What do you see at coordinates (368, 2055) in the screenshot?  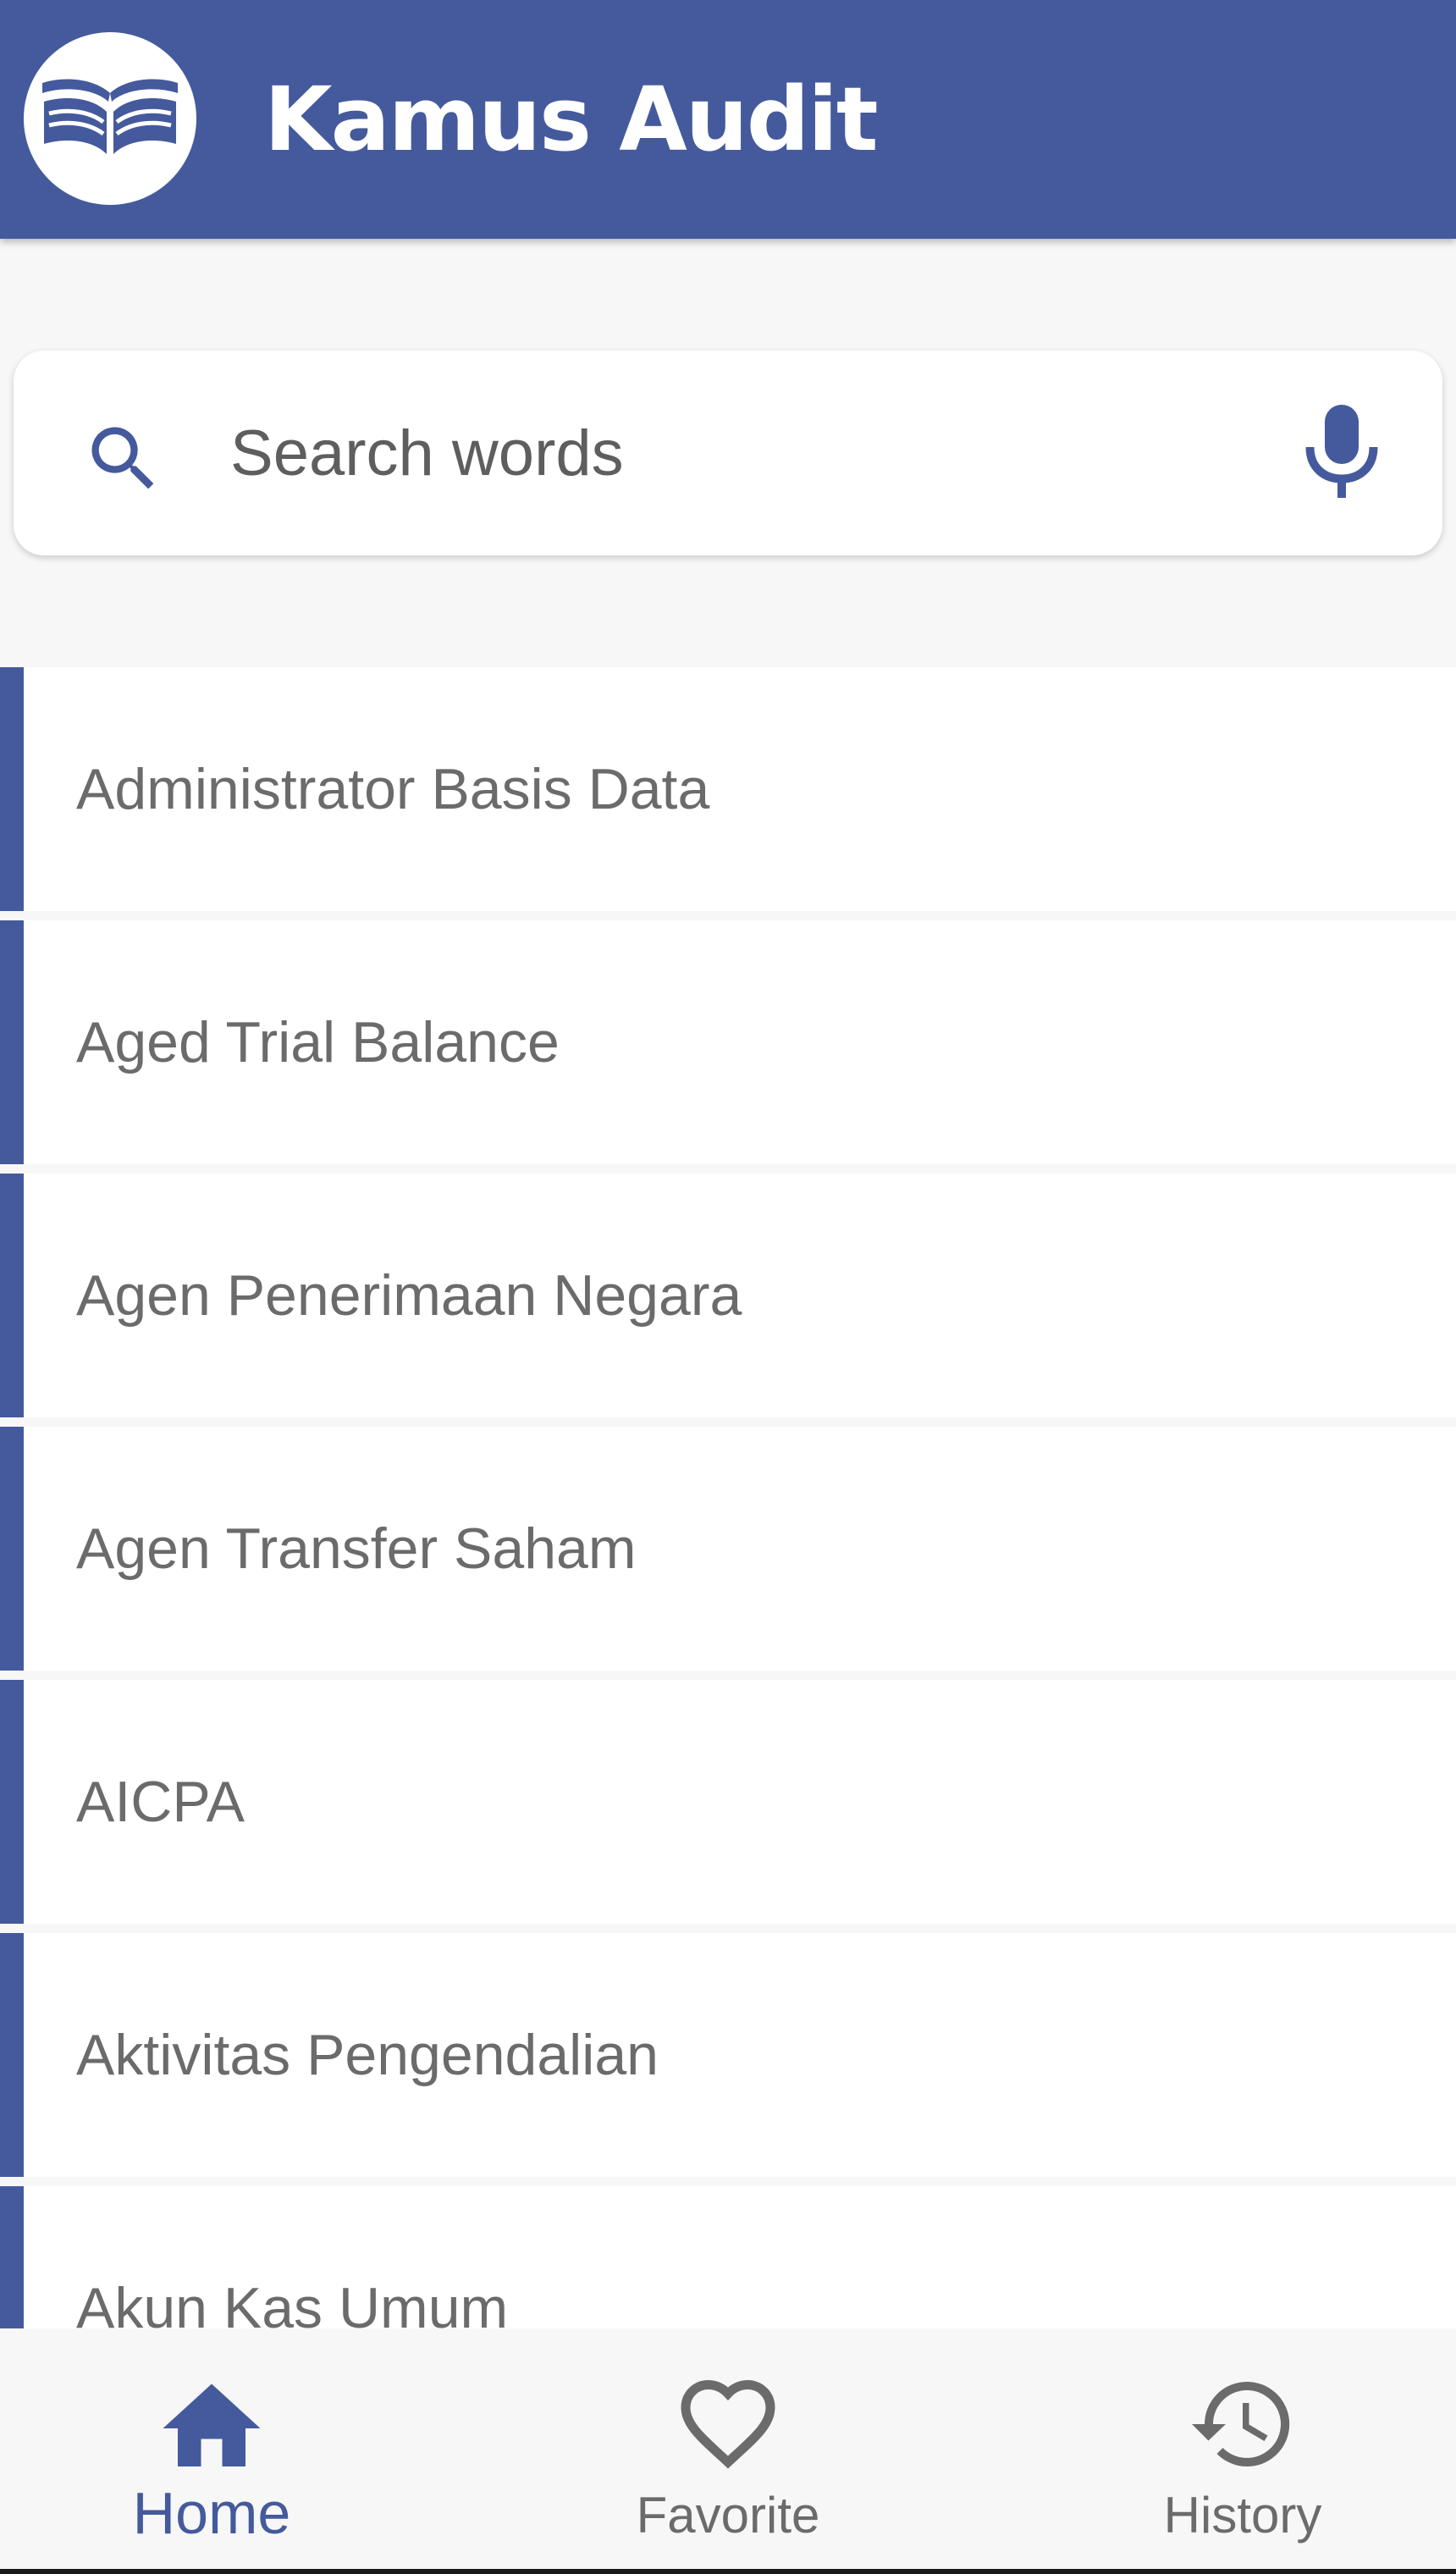 I see `word-label: Aktivitas Pengendalian` at bounding box center [368, 2055].